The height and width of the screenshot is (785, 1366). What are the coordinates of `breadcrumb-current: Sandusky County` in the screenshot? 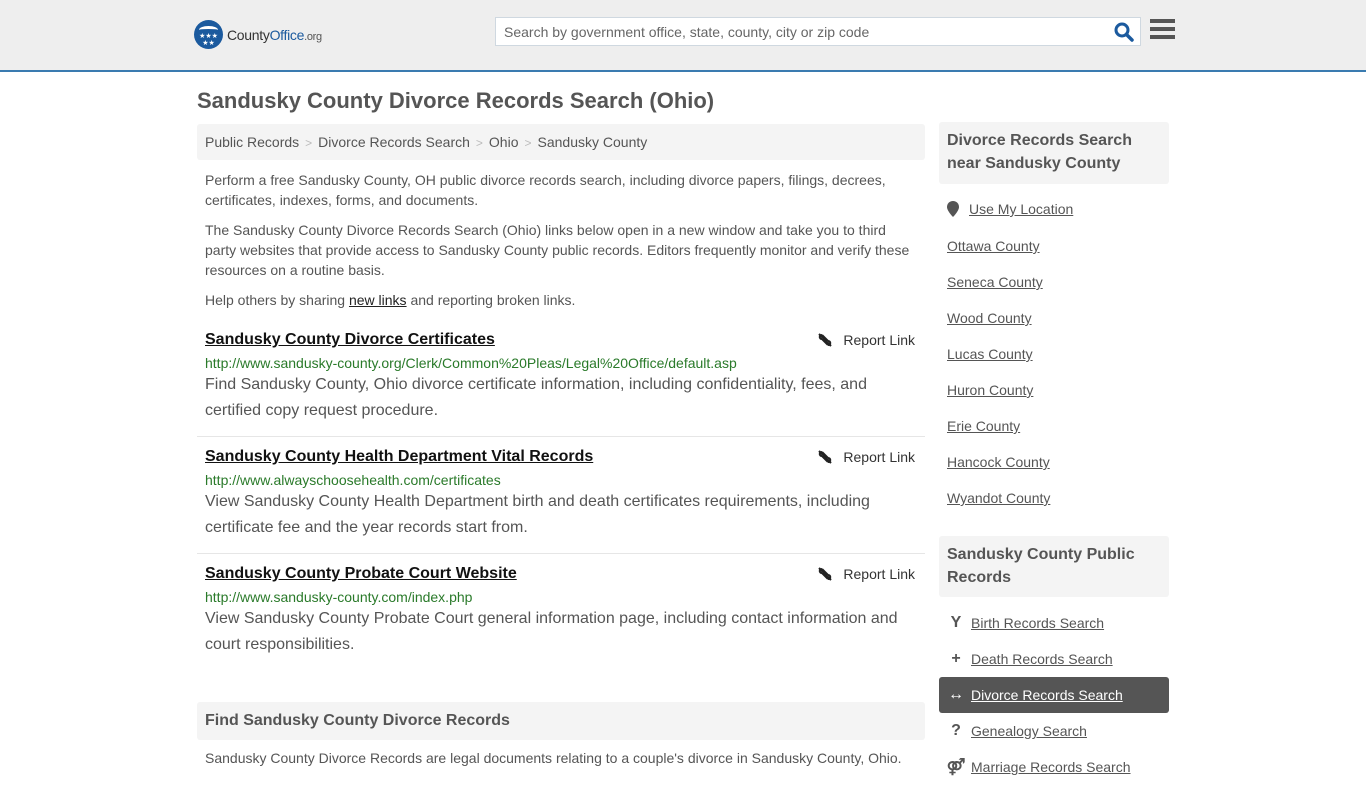 It's located at (592, 142).